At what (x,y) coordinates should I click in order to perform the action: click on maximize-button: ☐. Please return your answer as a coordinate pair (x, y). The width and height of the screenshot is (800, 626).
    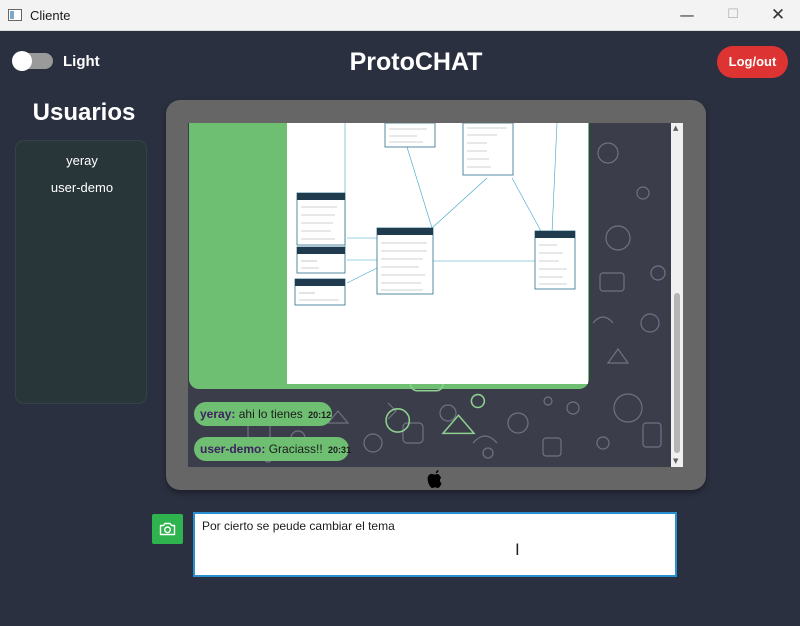
    Looking at the image, I should click on (733, 15).